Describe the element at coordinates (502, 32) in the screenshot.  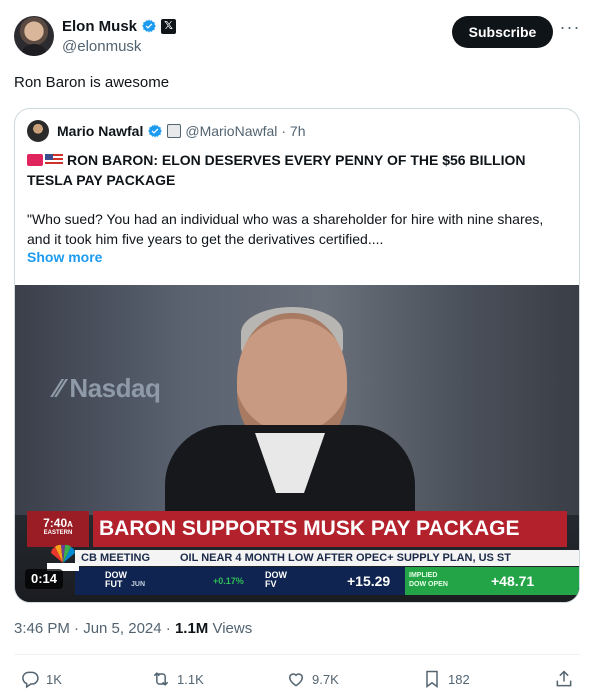
I see `subscribe-button: Subscribe` at that location.